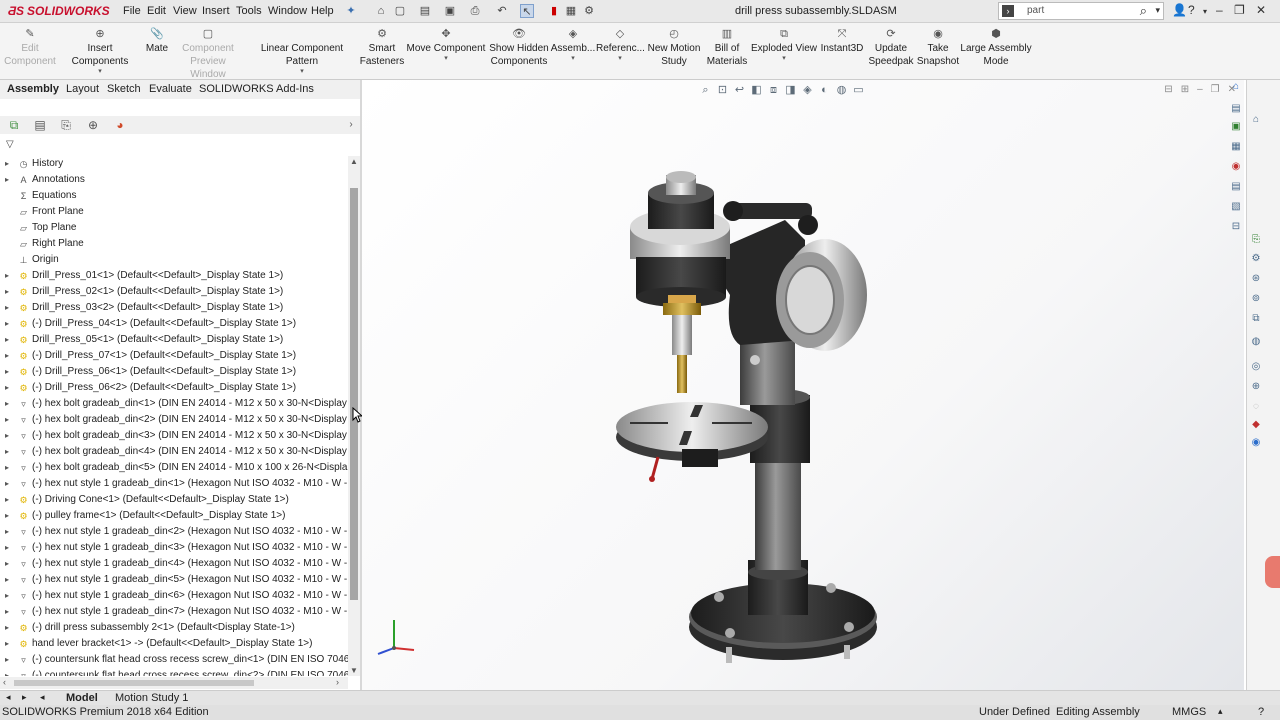  What do you see at coordinates (174, 228) in the screenshot?
I see `tree-item: ▱ Top Plane` at bounding box center [174, 228].